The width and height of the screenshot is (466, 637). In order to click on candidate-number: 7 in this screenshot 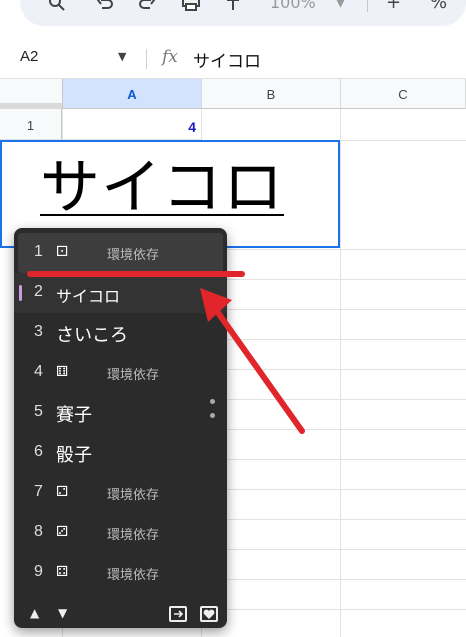, I will do `click(38, 491)`.